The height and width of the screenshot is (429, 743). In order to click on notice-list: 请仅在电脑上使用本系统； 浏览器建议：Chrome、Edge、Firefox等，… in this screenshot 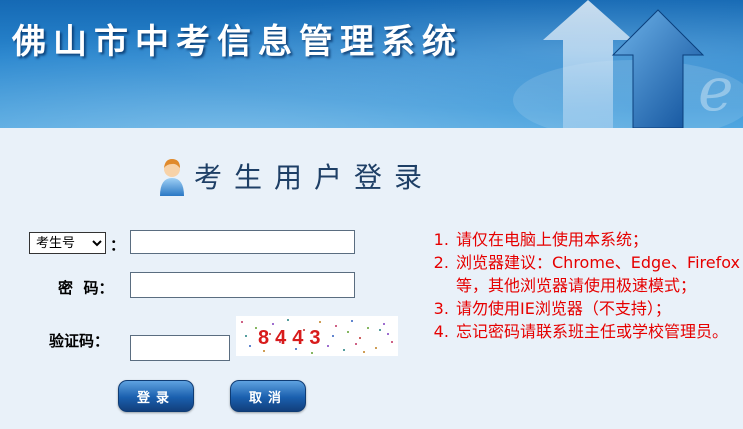, I will do `click(585, 285)`.